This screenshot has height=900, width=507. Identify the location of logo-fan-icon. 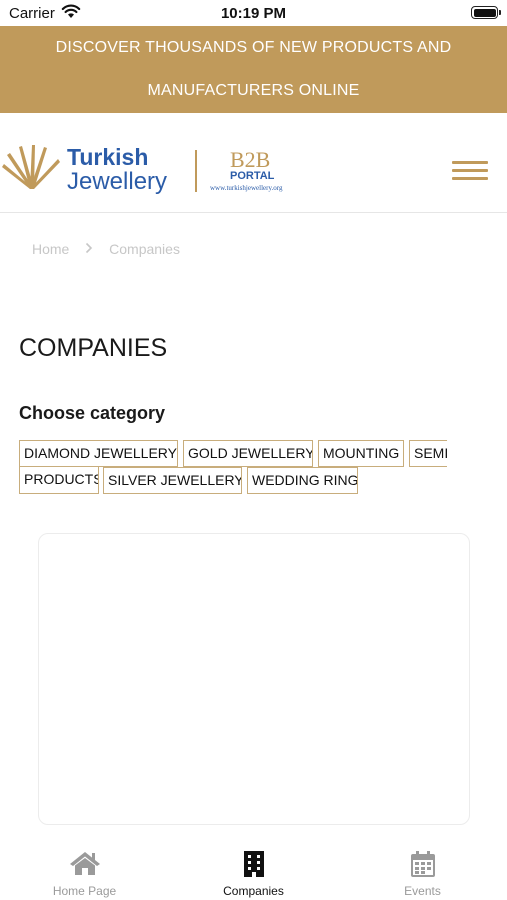
(33, 168).